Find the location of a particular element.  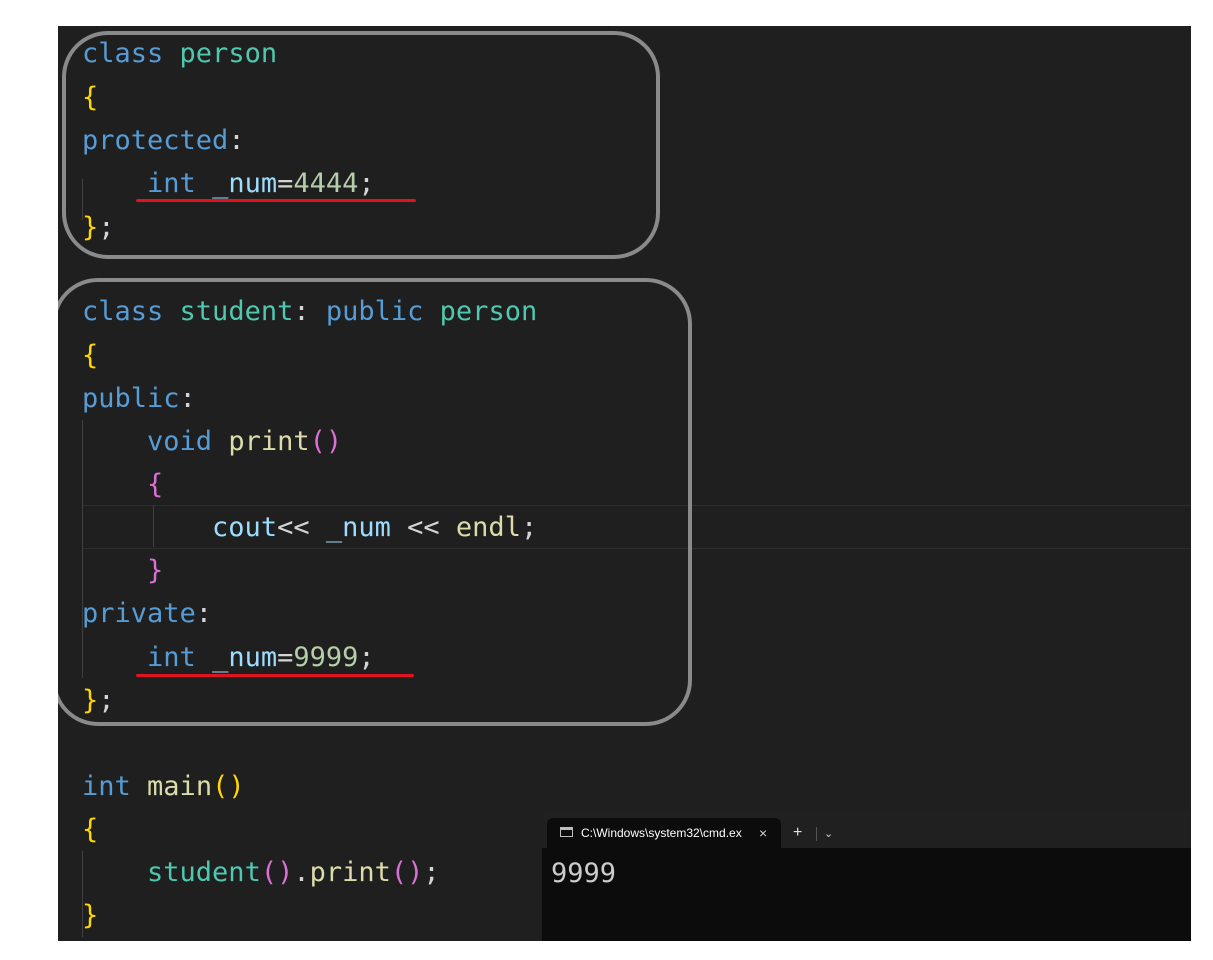

tab-title: C:\Windows\system32\cmd.ex is located at coordinates (661, 833).